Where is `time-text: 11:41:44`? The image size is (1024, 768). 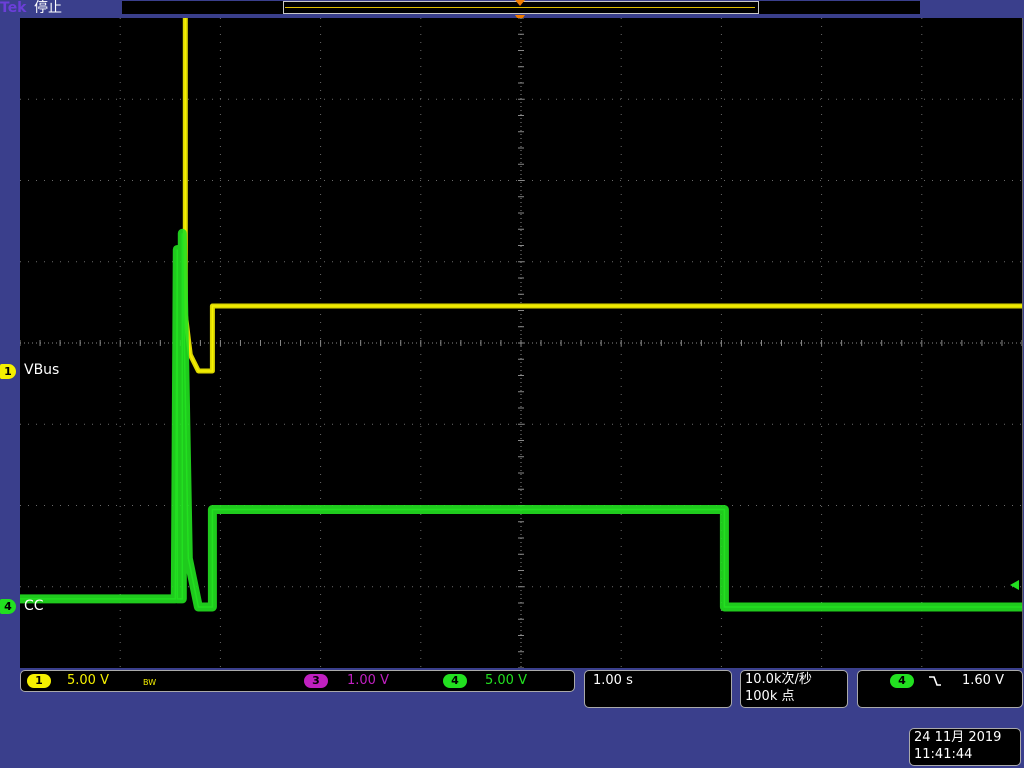
time-text: 11:41:44 is located at coordinates (943, 754).